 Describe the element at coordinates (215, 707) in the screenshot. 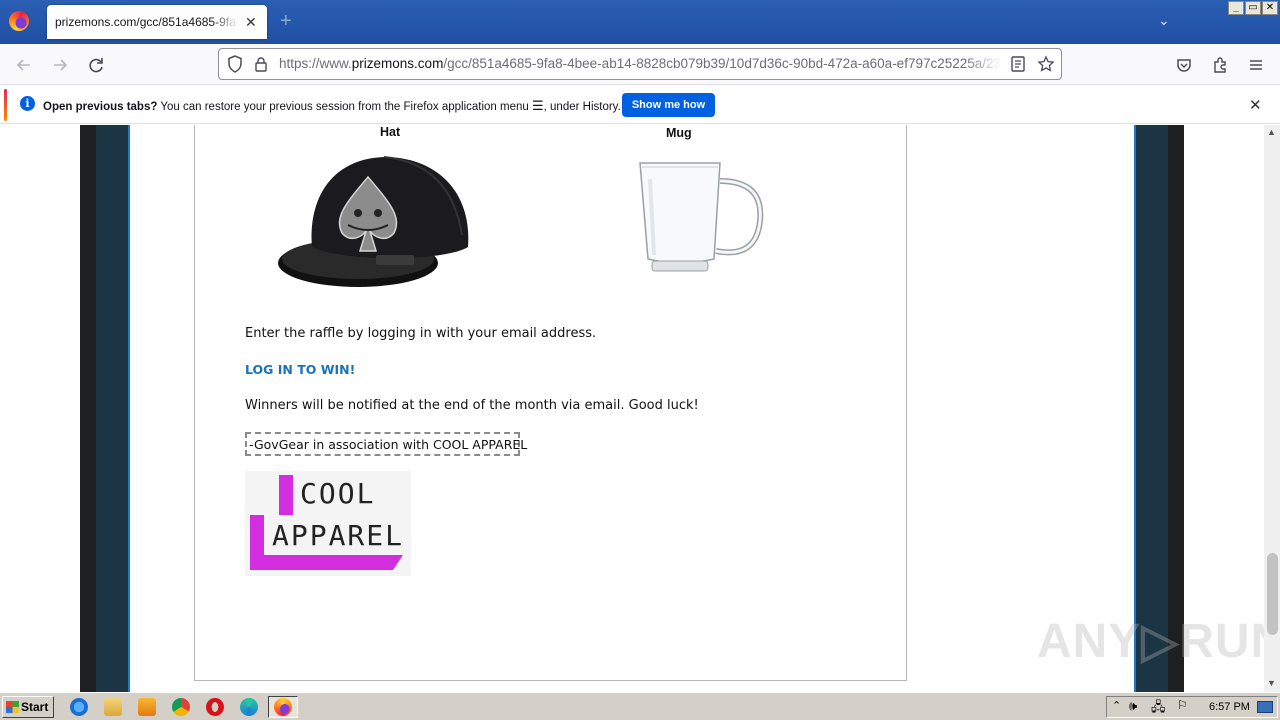

I see `opera-icon` at that location.